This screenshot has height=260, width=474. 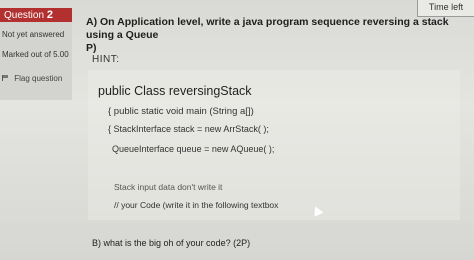 I want to click on question-part-b: B) what is the big oh of your code? (2P), so click(x=171, y=243).